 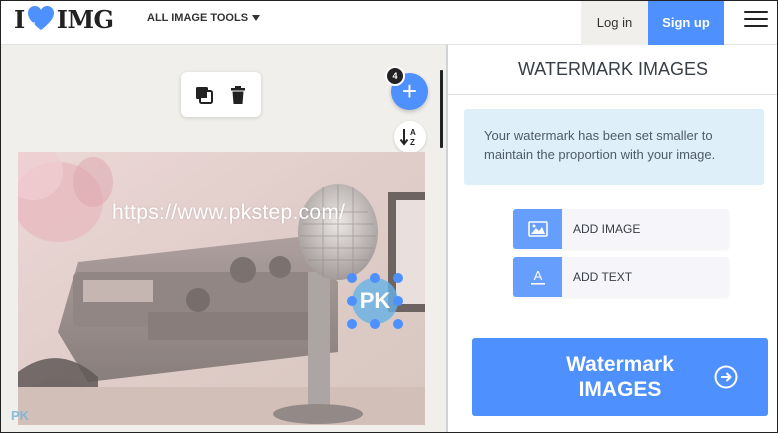 I want to click on ilovimg-logo: I IMG, so click(x=64, y=19).